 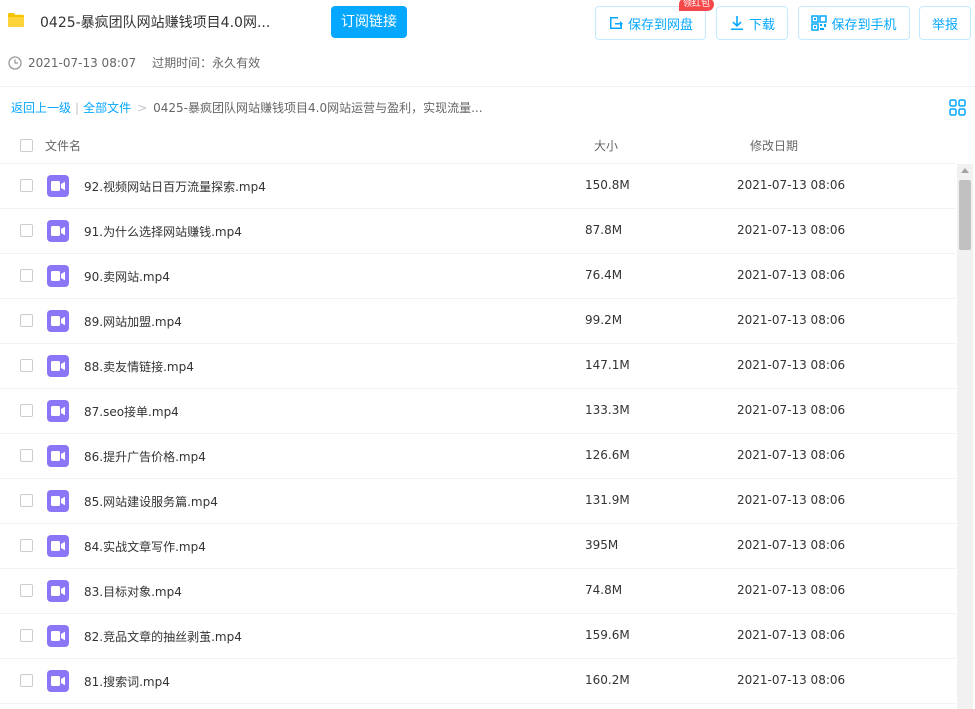 What do you see at coordinates (604, 590) in the screenshot?
I see `file-size: 74.8M` at bounding box center [604, 590].